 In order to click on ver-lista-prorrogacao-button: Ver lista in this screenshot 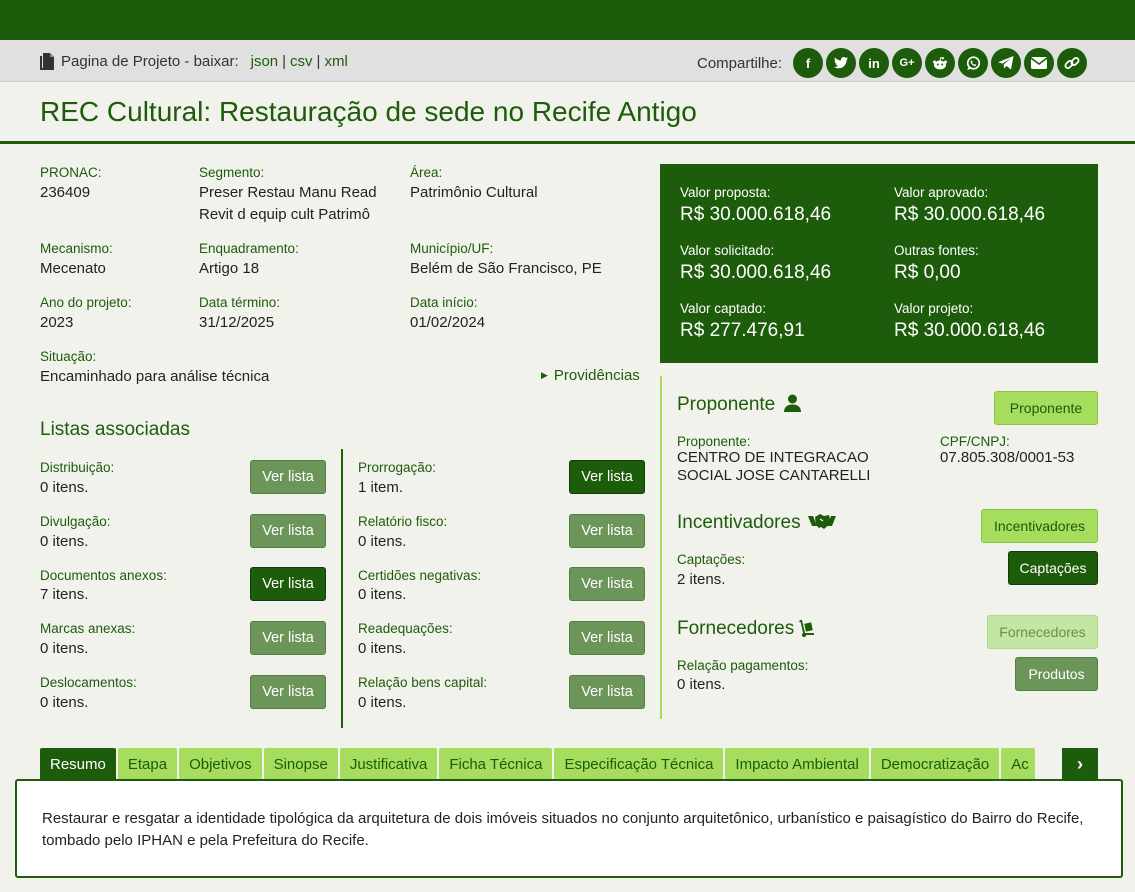, I will do `click(607, 477)`.